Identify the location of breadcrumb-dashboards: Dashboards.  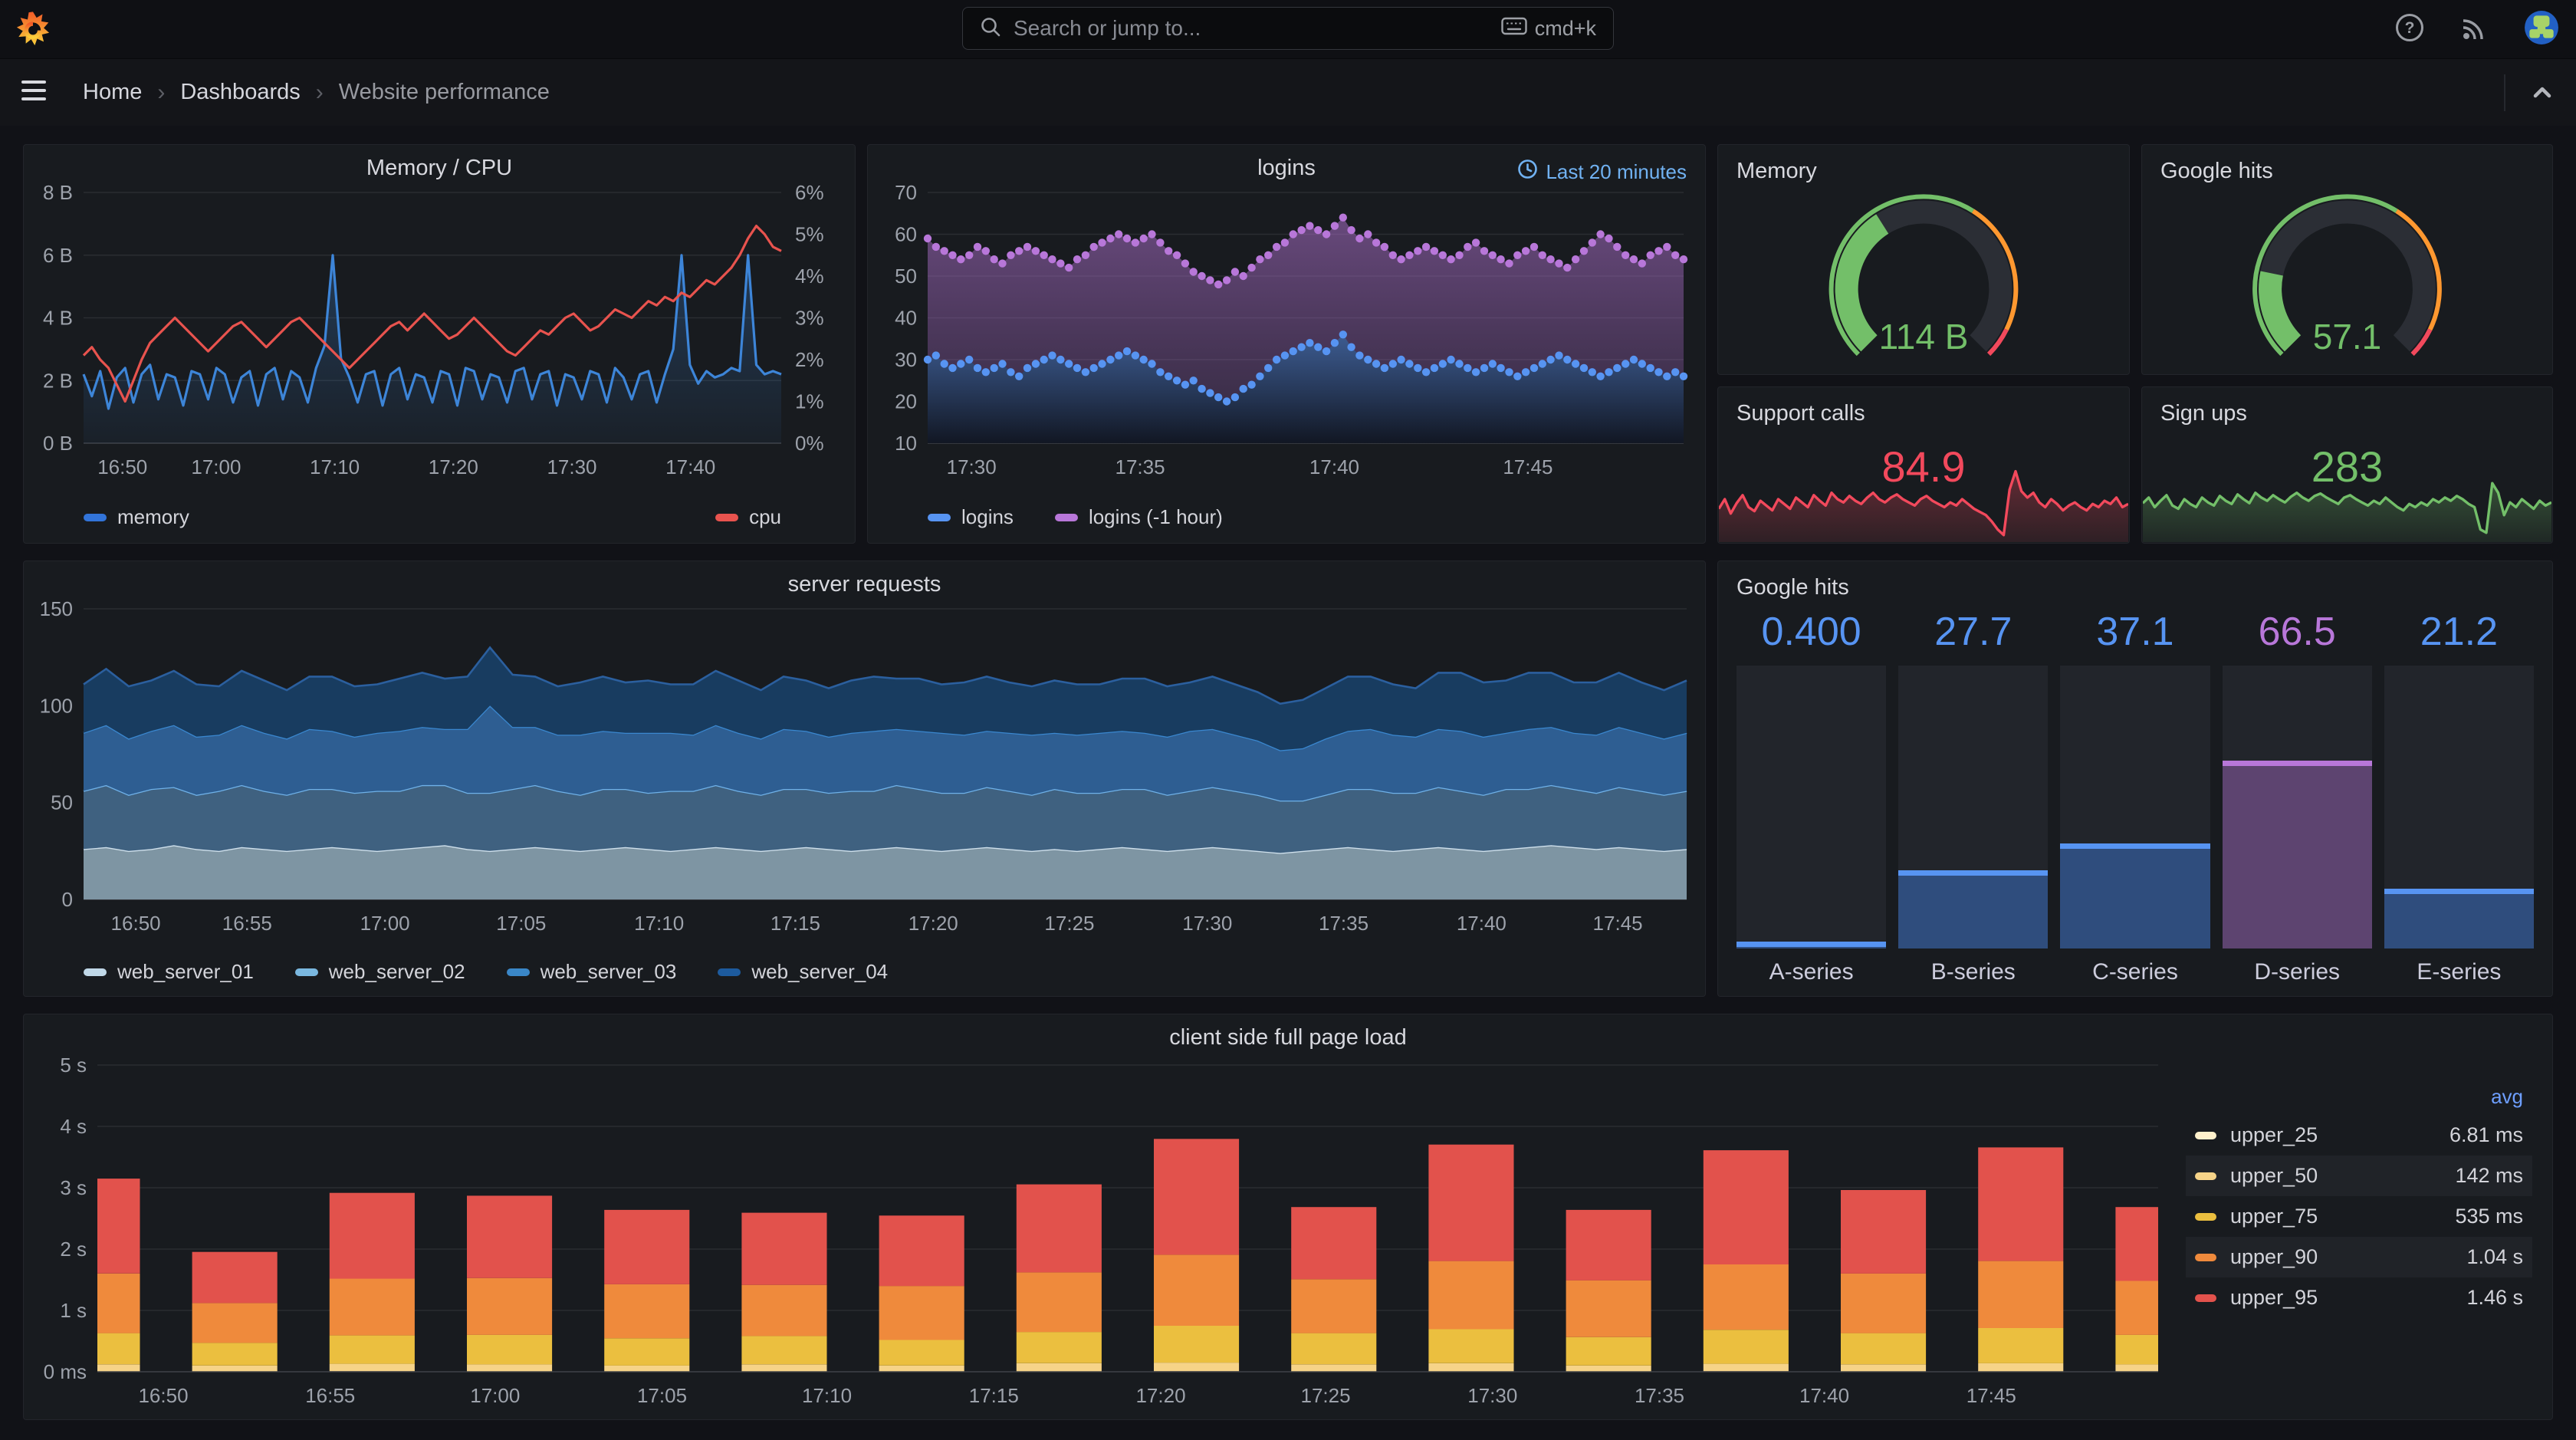
(240, 92).